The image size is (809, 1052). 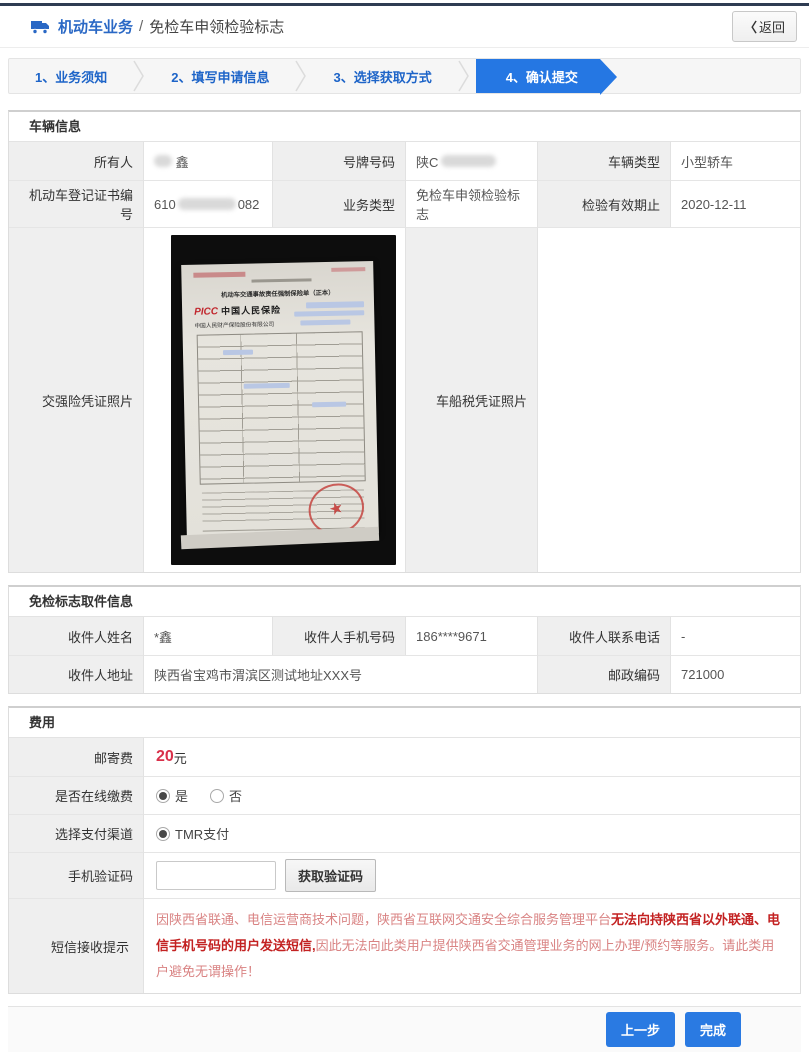 What do you see at coordinates (234, 326) in the screenshot?
I see `insurance-company: 中国人民财产保险股份有限公司` at bounding box center [234, 326].